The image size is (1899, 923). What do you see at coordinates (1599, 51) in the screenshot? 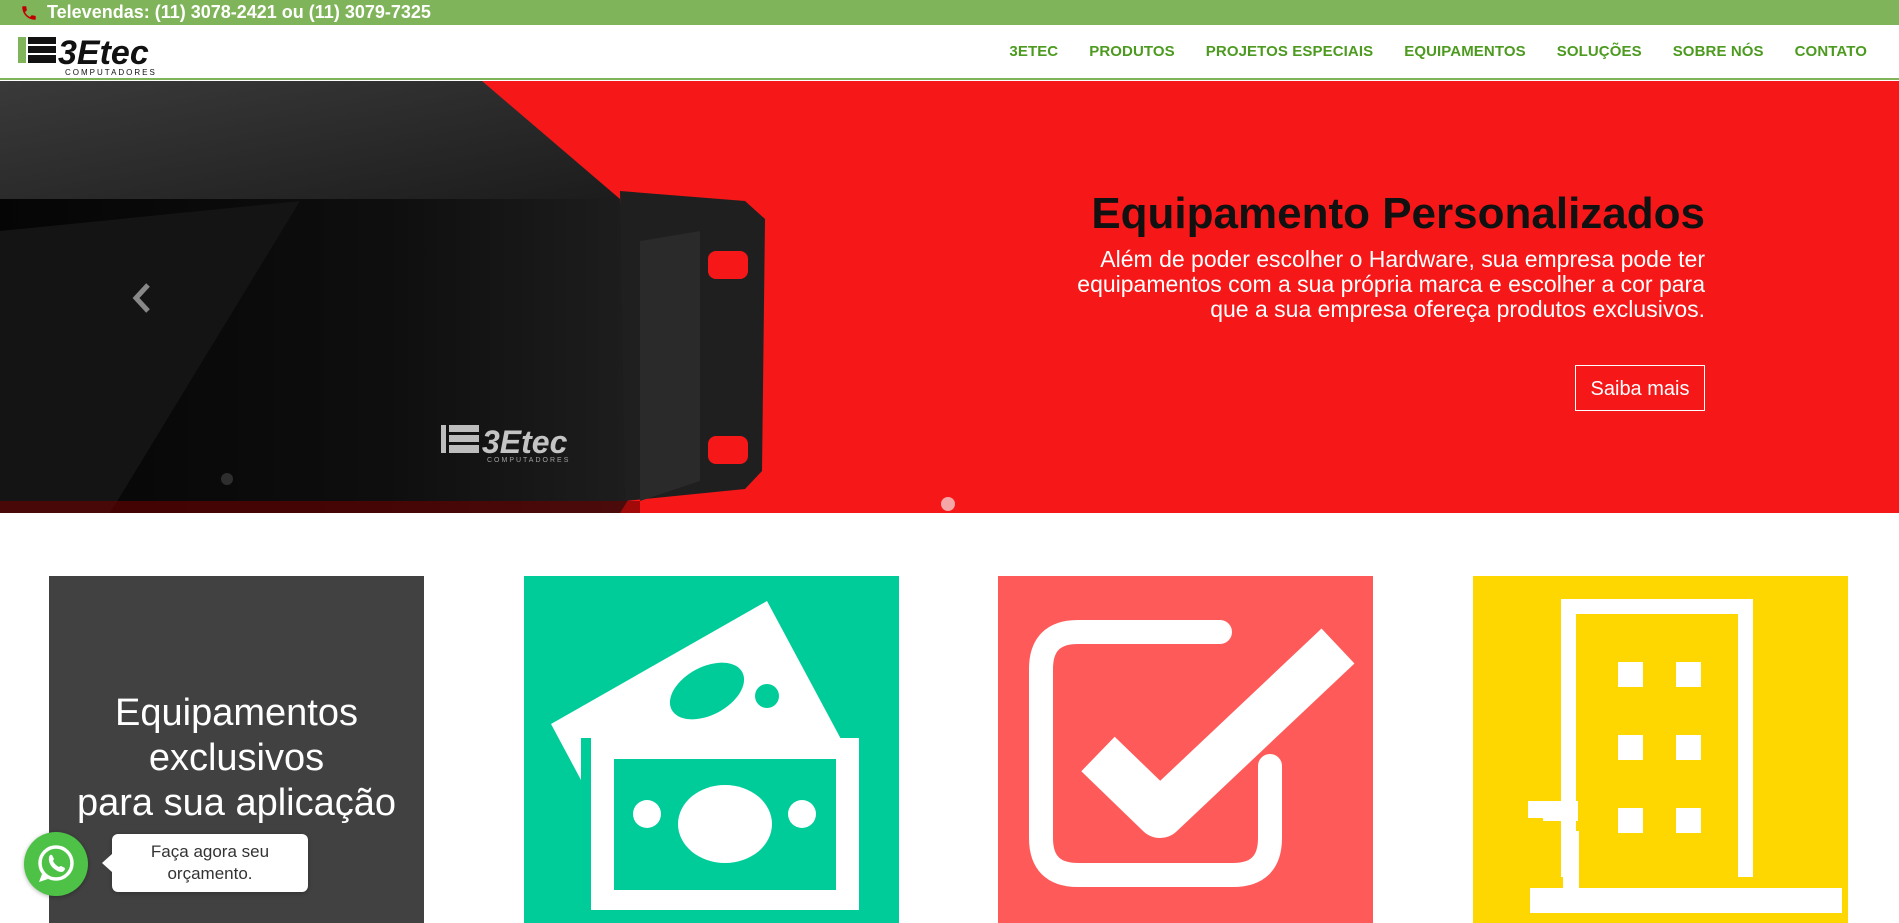
I see `nav-item-solucoes: SOLUÇÕES` at bounding box center [1599, 51].